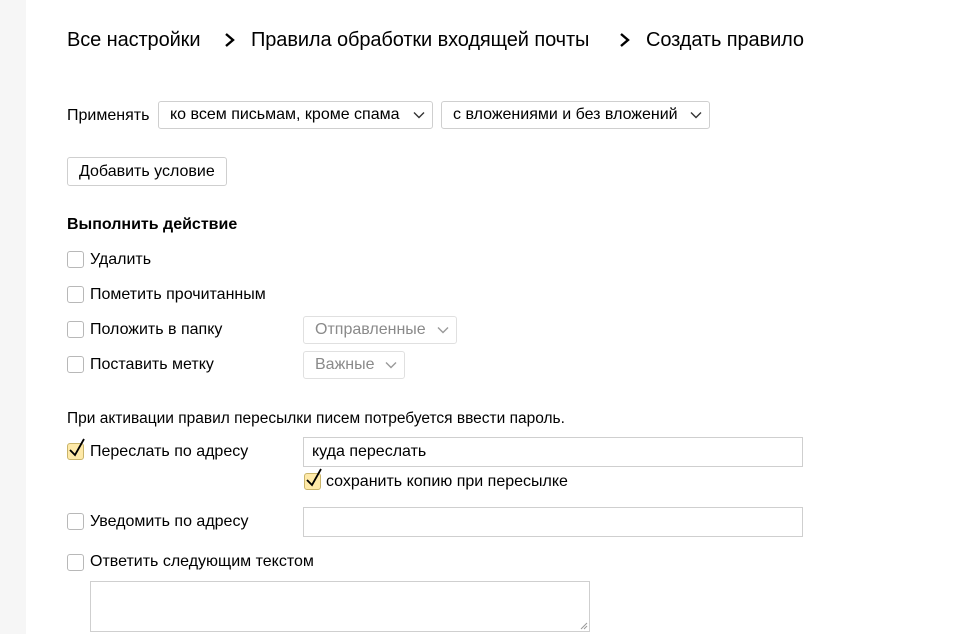 This screenshot has height=634, width=971. What do you see at coordinates (120, 260) in the screenshot?
I see `delete-label: Удалить` at bounding box center [120, 260].